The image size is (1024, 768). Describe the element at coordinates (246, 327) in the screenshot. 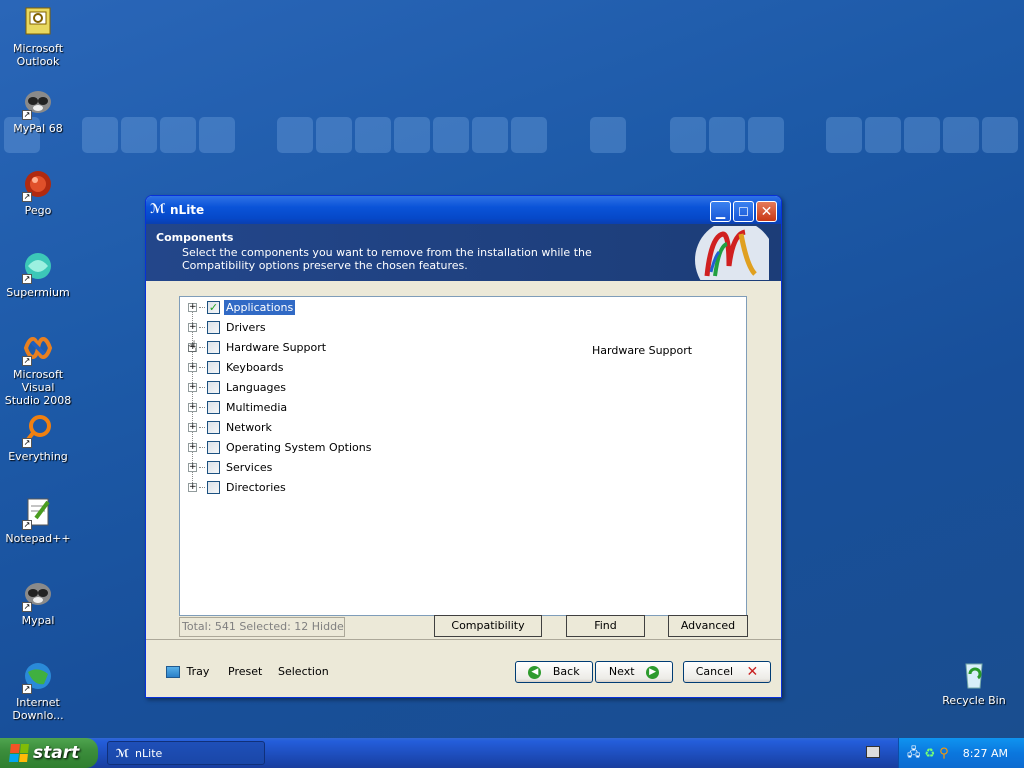

I see `tree-item-label: Drivers` at that location.